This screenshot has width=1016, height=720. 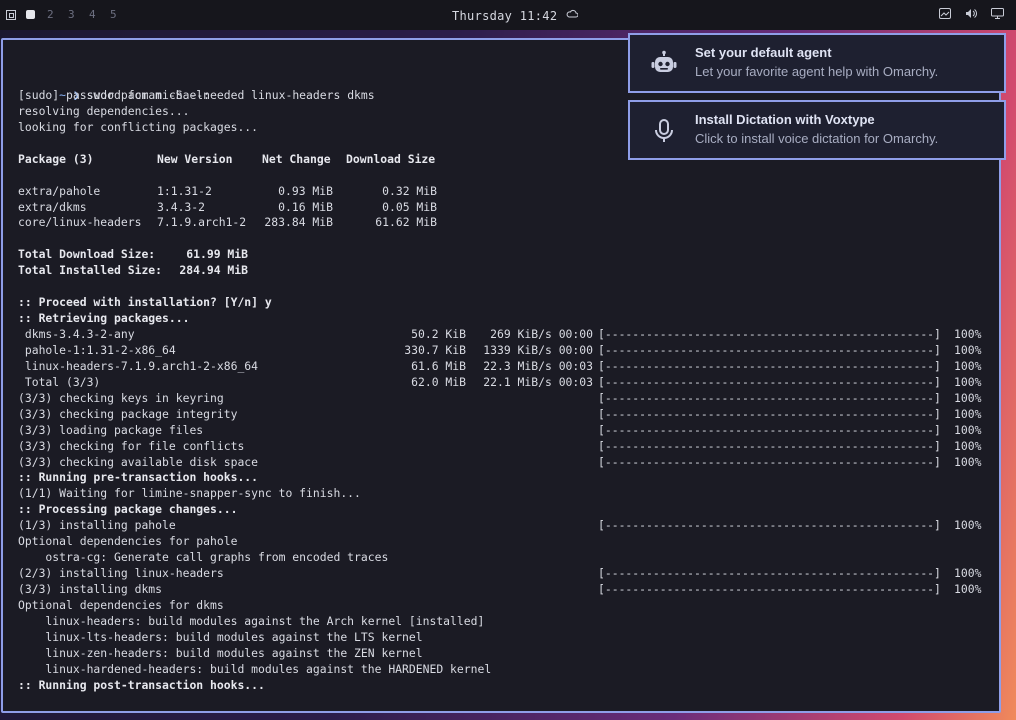 I want to click on terminal-cell: Total Download Size:, so click(x=87, y=254).